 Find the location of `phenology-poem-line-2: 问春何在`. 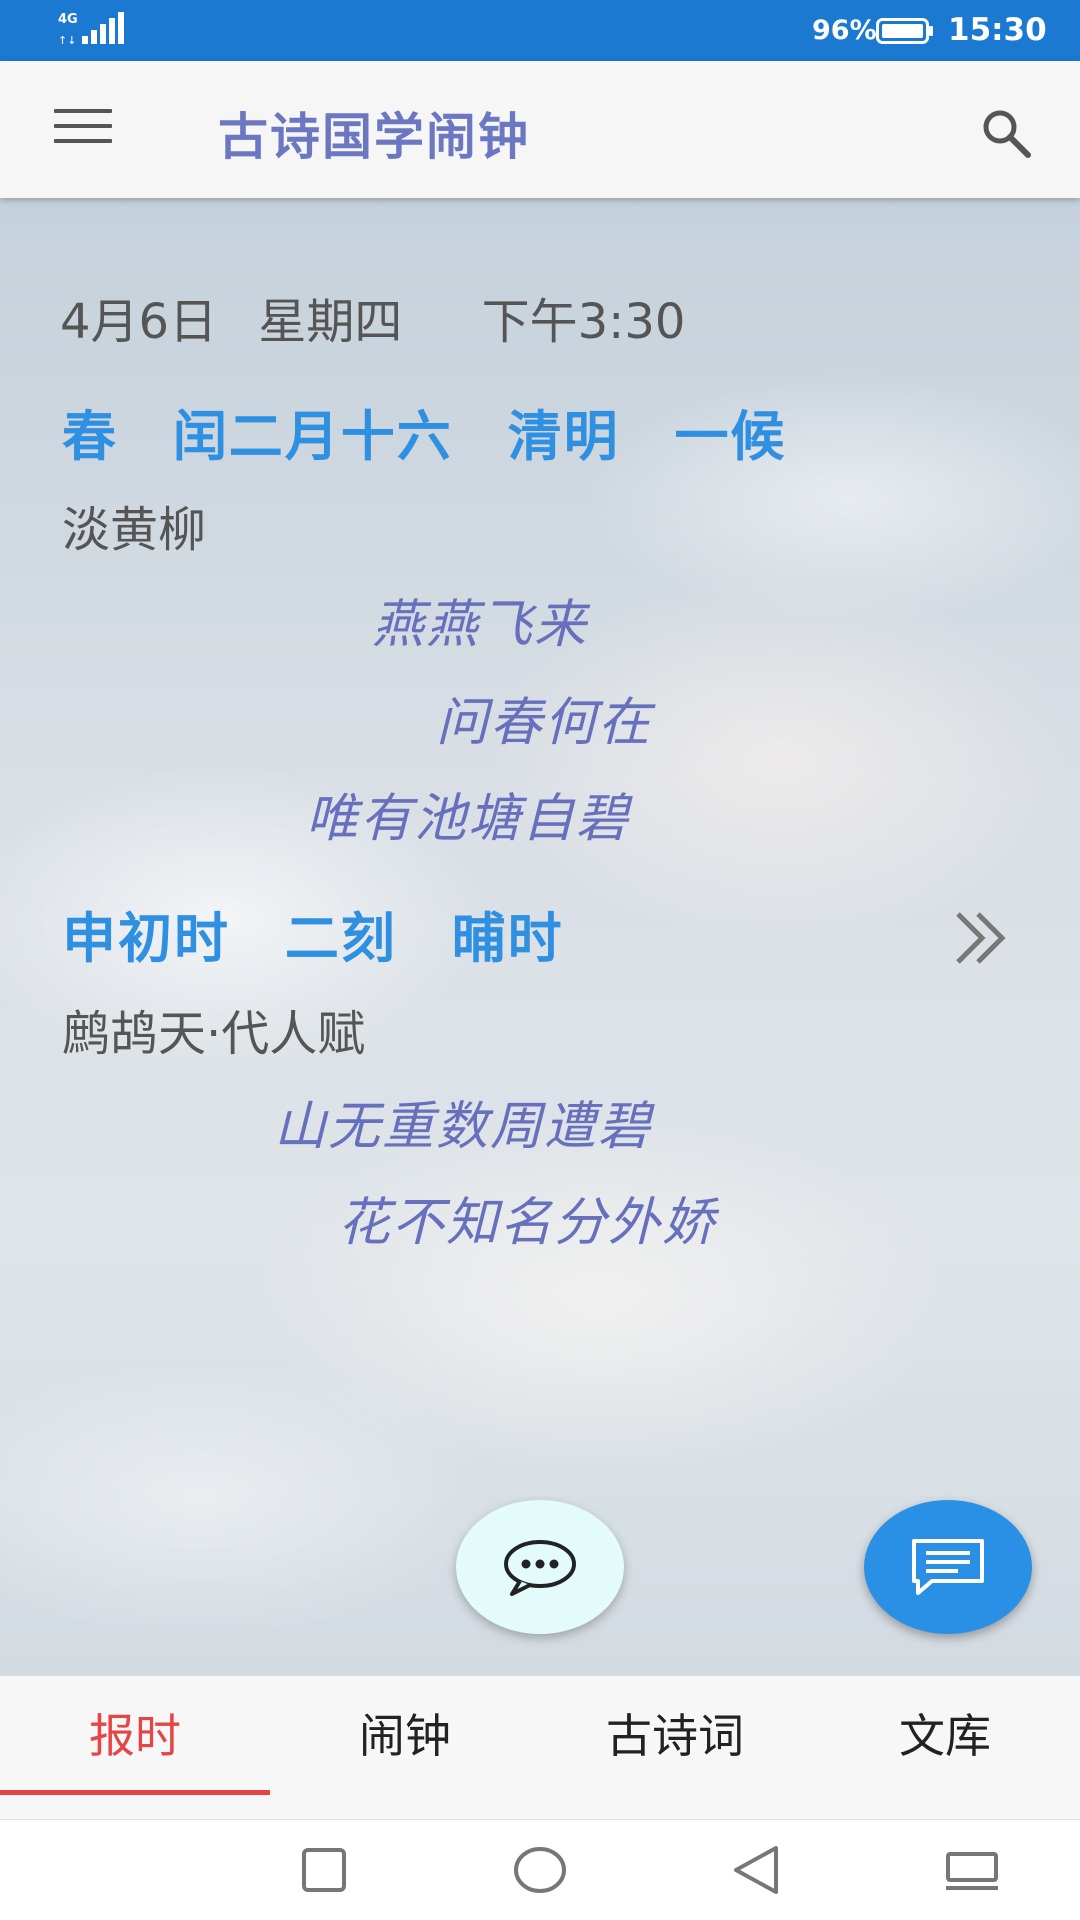

phenology-poem-line-2: 问春何在 is located at coordinates (544, 723).